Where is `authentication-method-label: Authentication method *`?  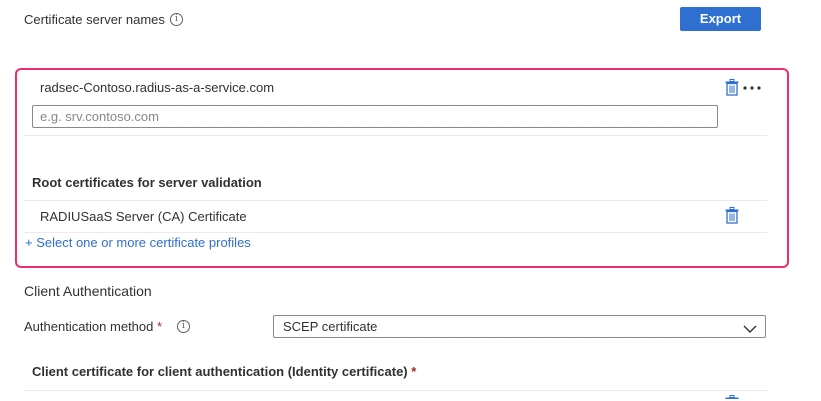
authentication-method-label: Authentication method * is located at coordinates (93, 326).